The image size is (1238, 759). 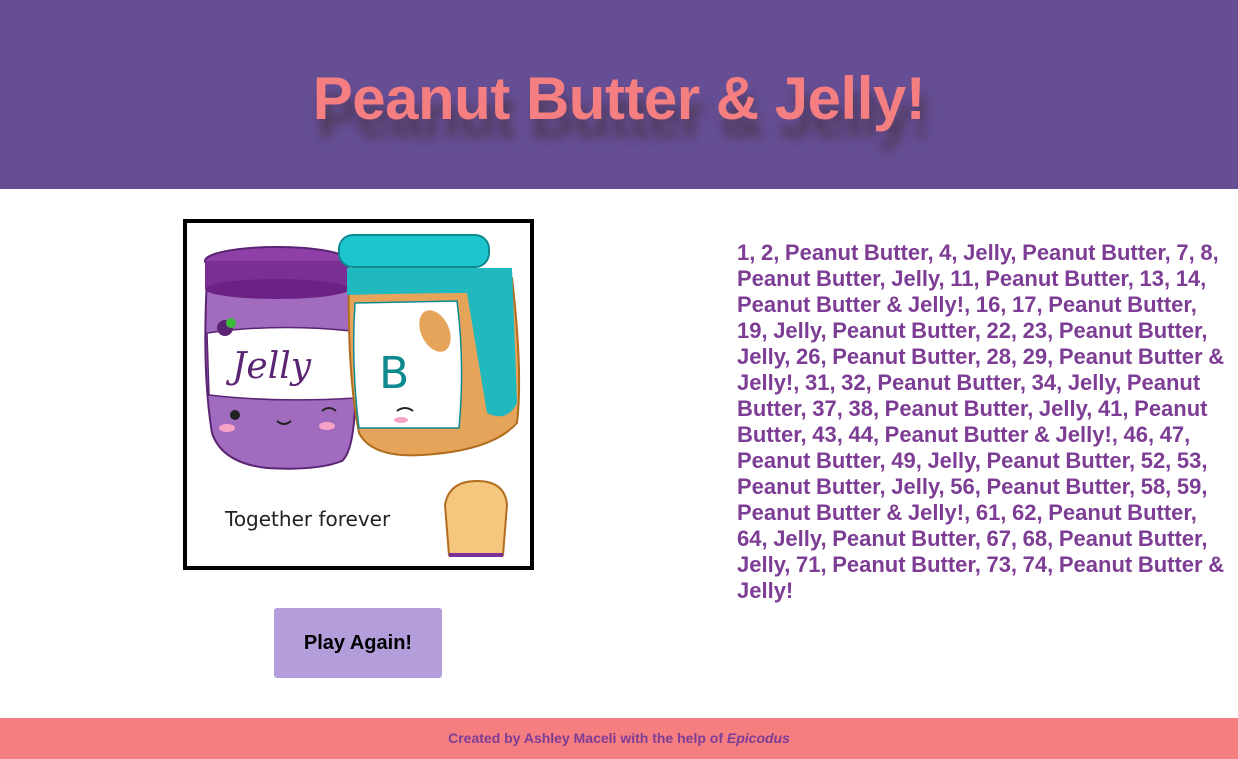 What do you see at coordinates (307, 519) in the screenshot?
I see `caption: Together forever` at bounding box center [307, 519].